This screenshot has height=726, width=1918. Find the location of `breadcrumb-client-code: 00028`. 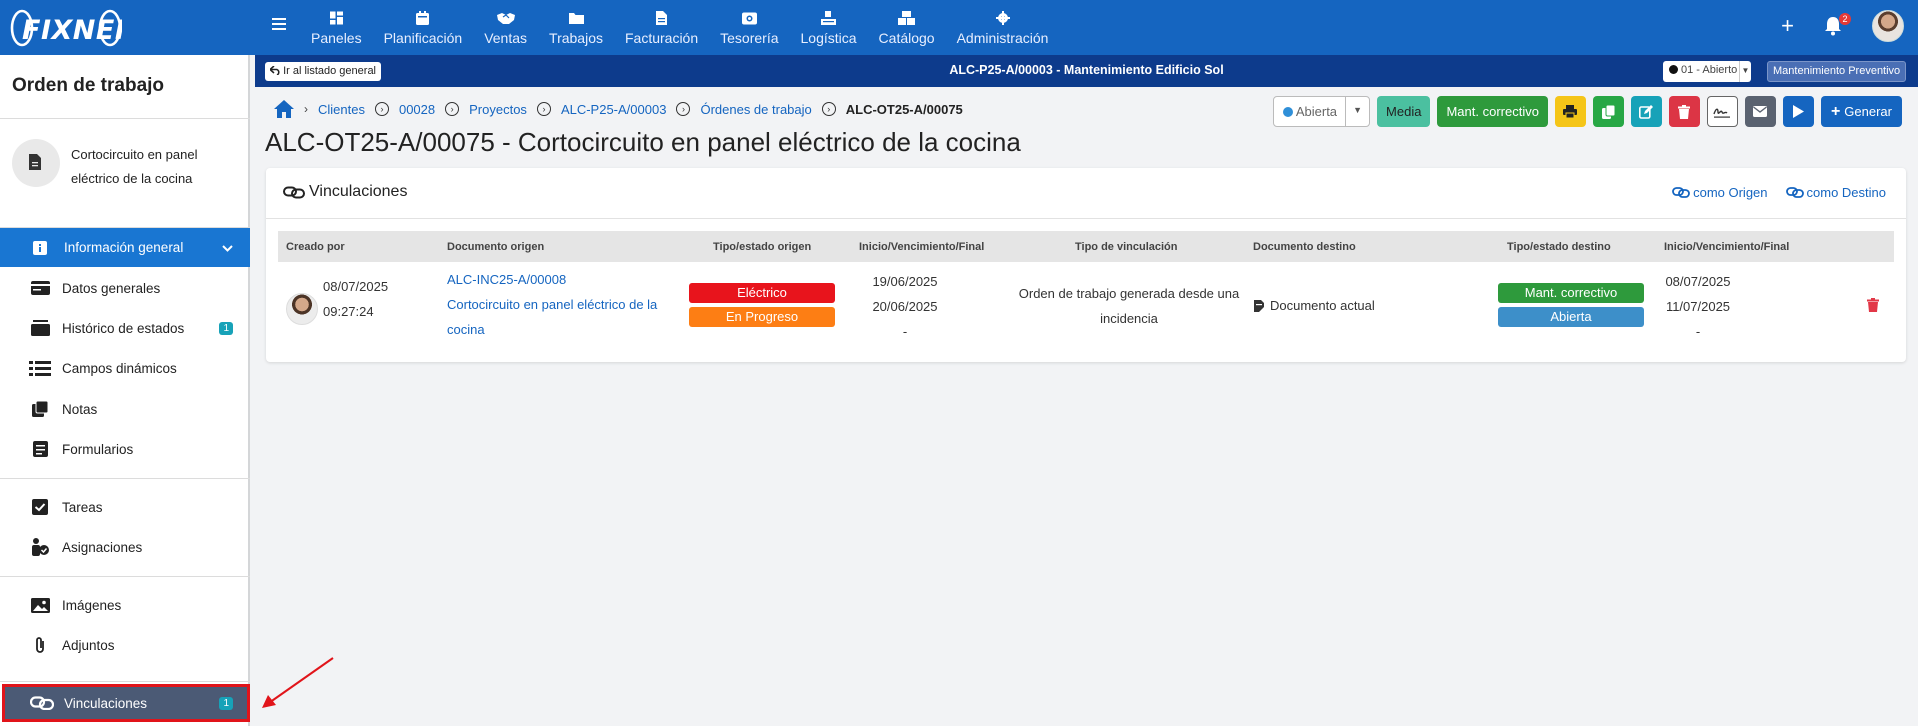

breadcrumb-client-code: 00028 is located at coordinates (417, 109).